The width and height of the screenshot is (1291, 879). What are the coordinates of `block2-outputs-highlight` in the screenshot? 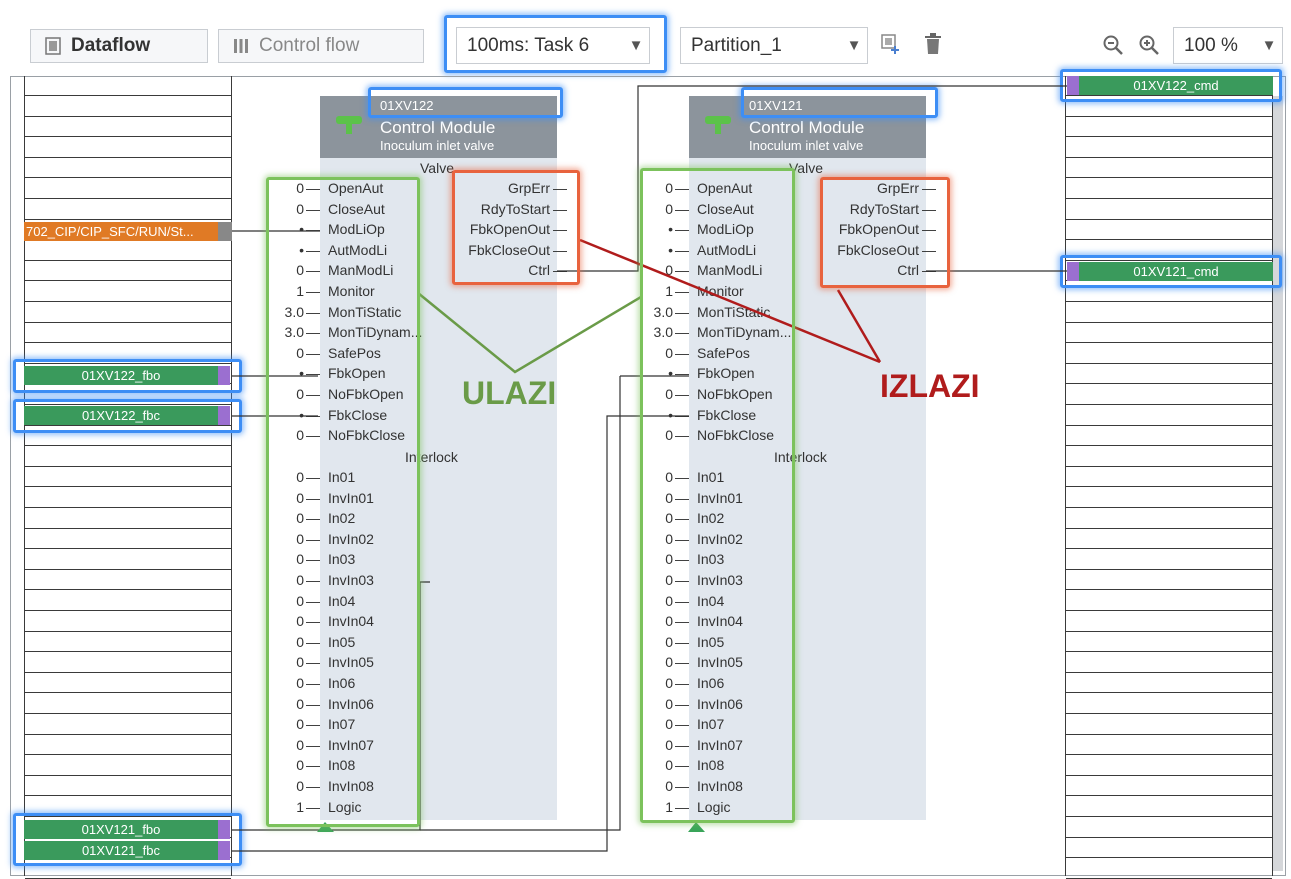 It's located at (885, 232).